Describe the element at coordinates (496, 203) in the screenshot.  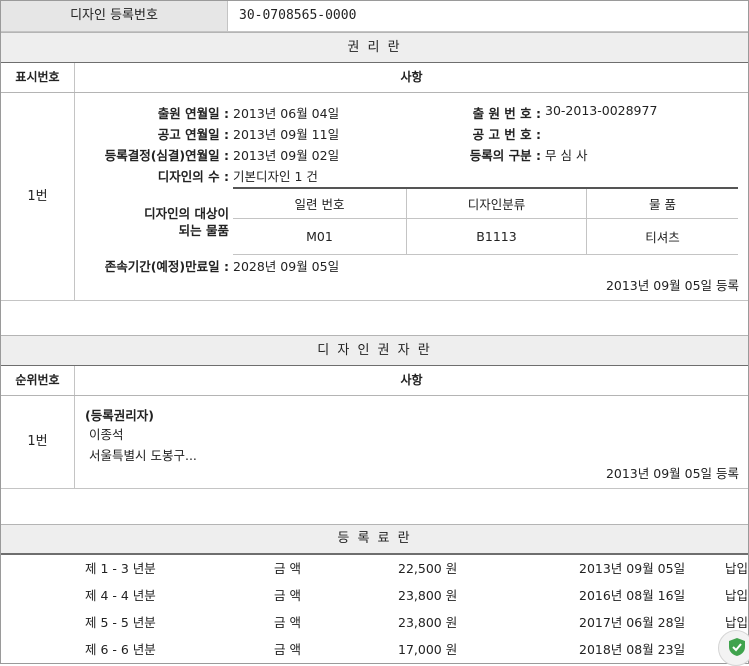
I see `design-class-header: 디자인분류` at that location.